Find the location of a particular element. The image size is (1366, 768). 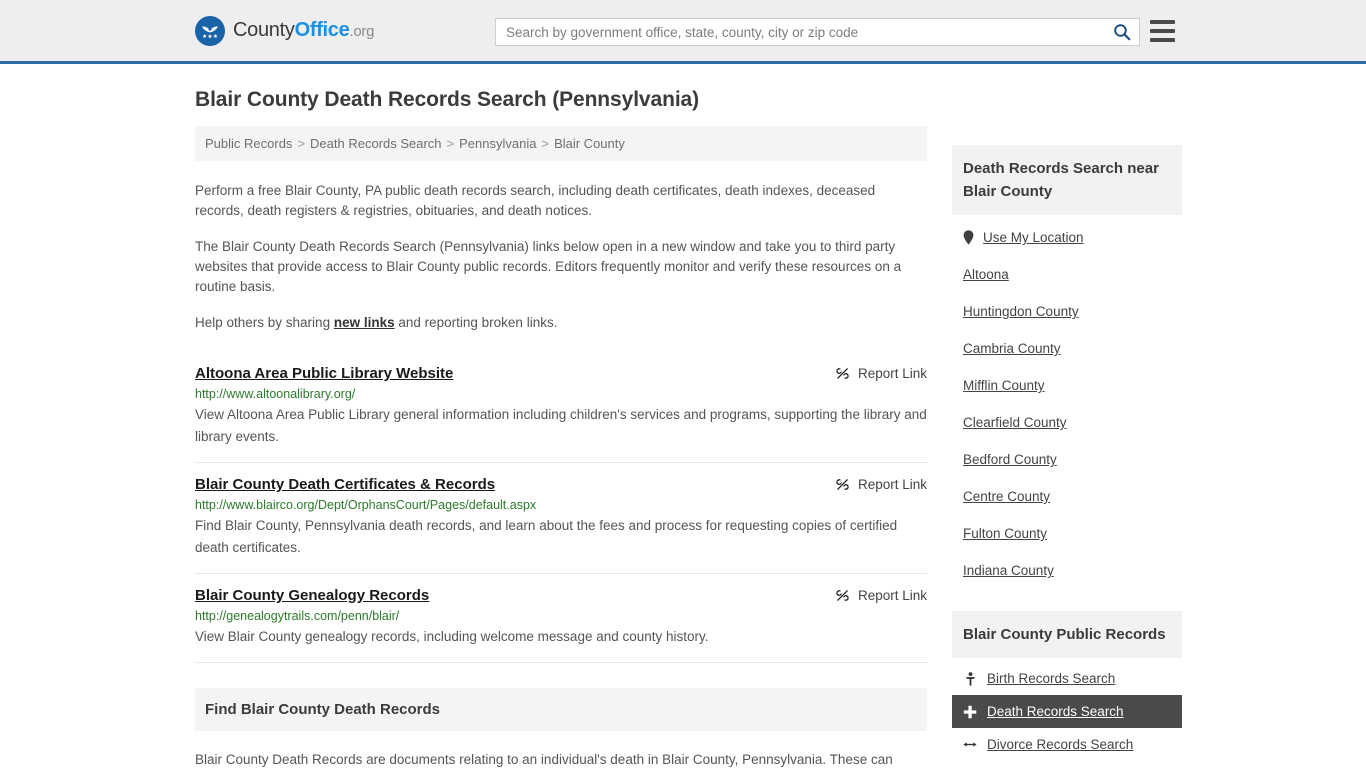

divorce-records-search-link: Divorce Records Search is located at coordinates (1060, 744).